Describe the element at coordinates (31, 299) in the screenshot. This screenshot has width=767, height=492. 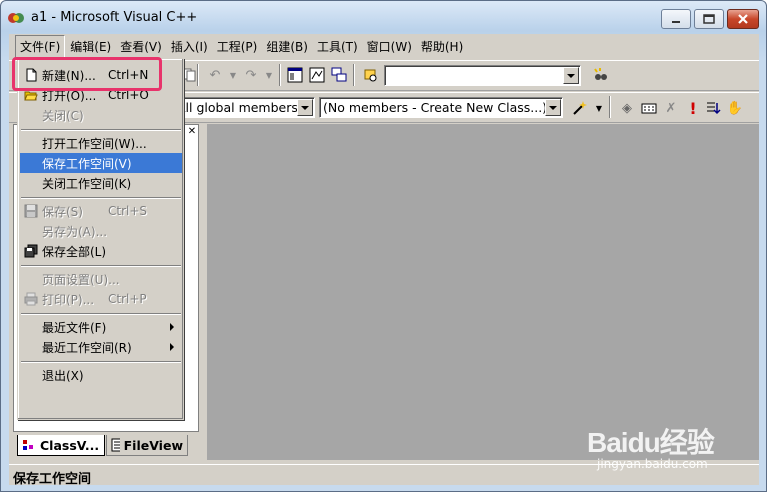
I see `printer-icon` at that location.